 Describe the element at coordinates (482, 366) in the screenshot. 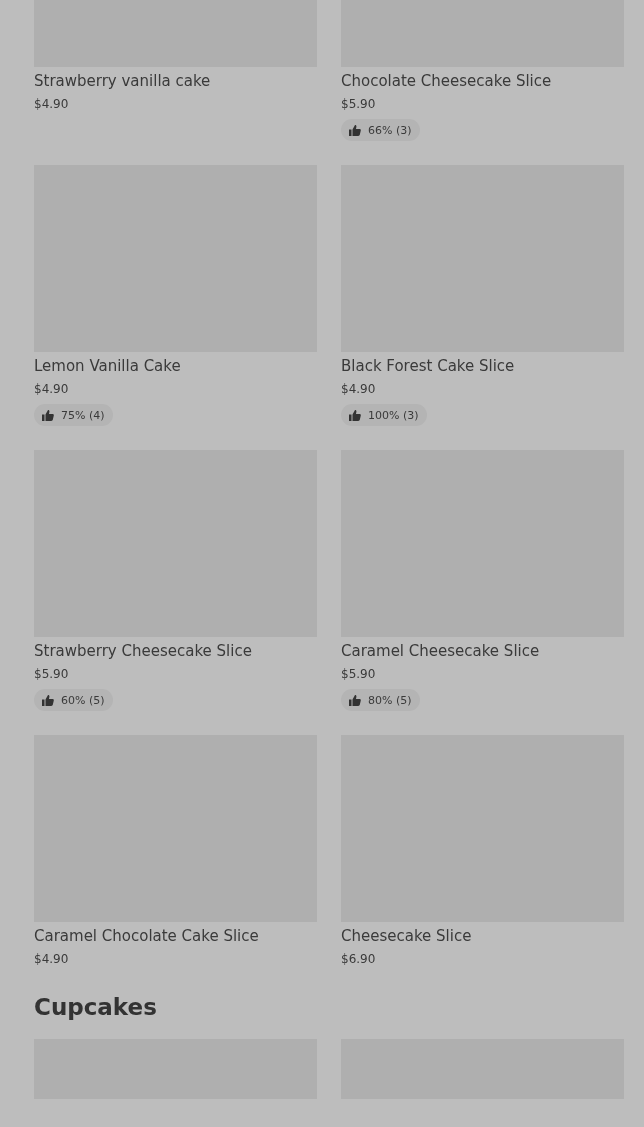

I see `product-name: Black Forest Cake Slice` at that location.